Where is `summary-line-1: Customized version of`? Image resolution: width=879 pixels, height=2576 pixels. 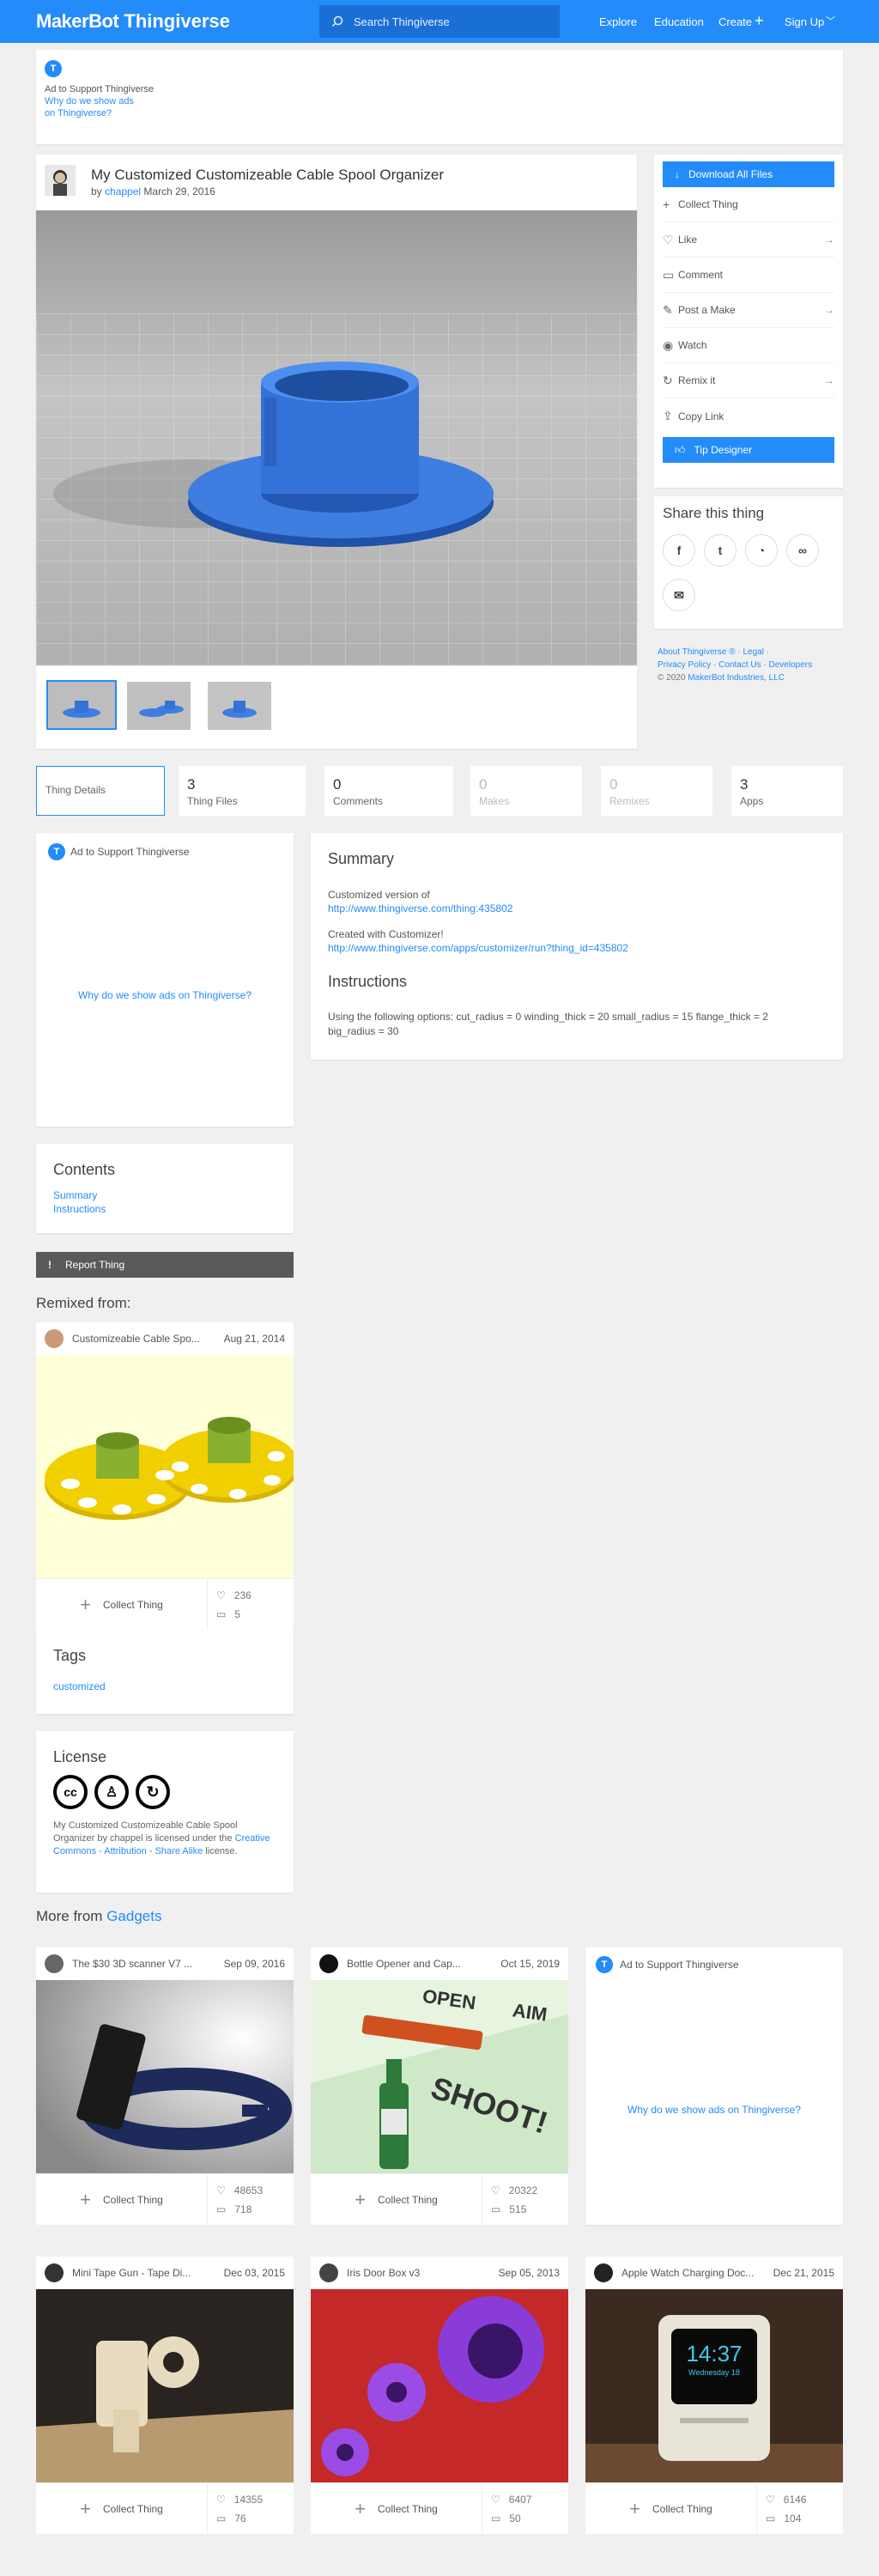
summary-line-1: Customized version of is located at coordinates (379, 895).